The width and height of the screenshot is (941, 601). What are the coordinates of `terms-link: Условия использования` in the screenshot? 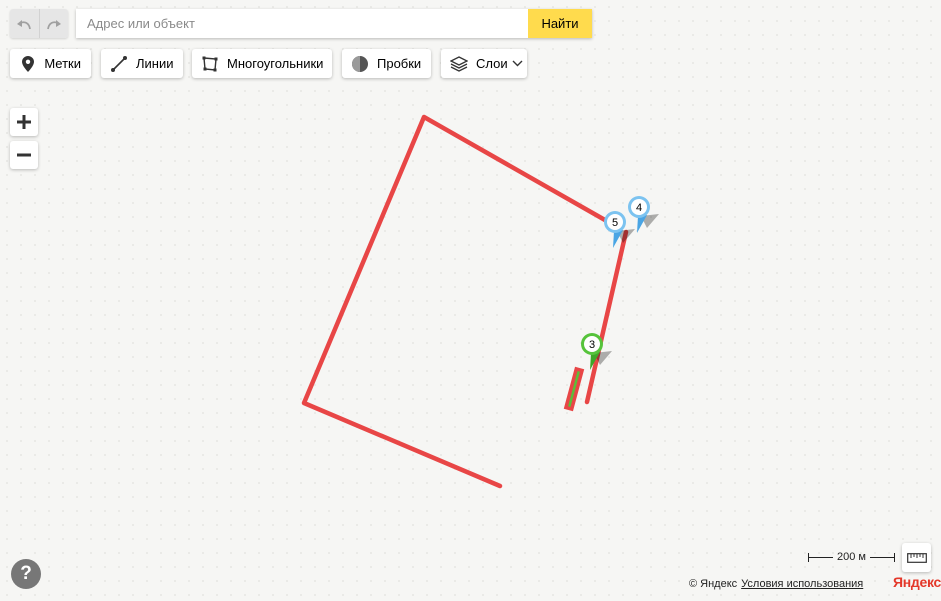 It's located at (802, 584).